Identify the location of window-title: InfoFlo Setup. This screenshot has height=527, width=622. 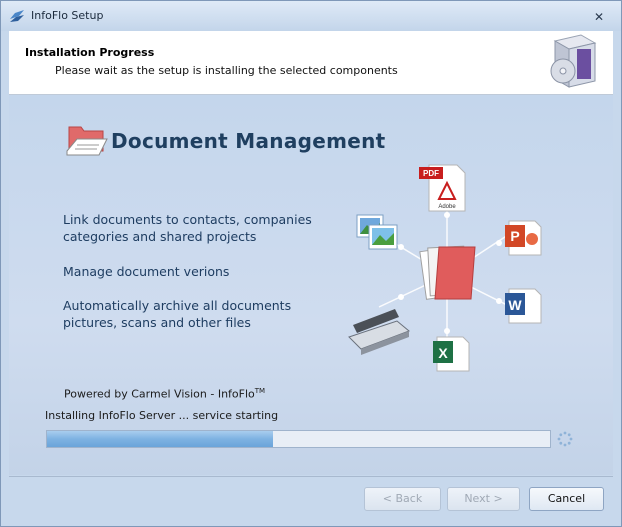
(67, 15).